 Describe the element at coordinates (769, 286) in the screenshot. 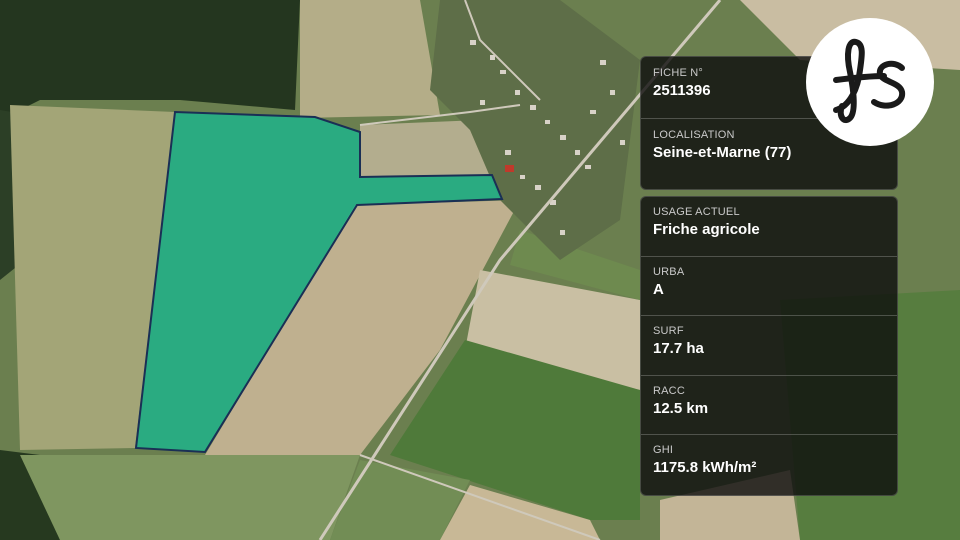

I see `urba-row: URBA A` at that location.